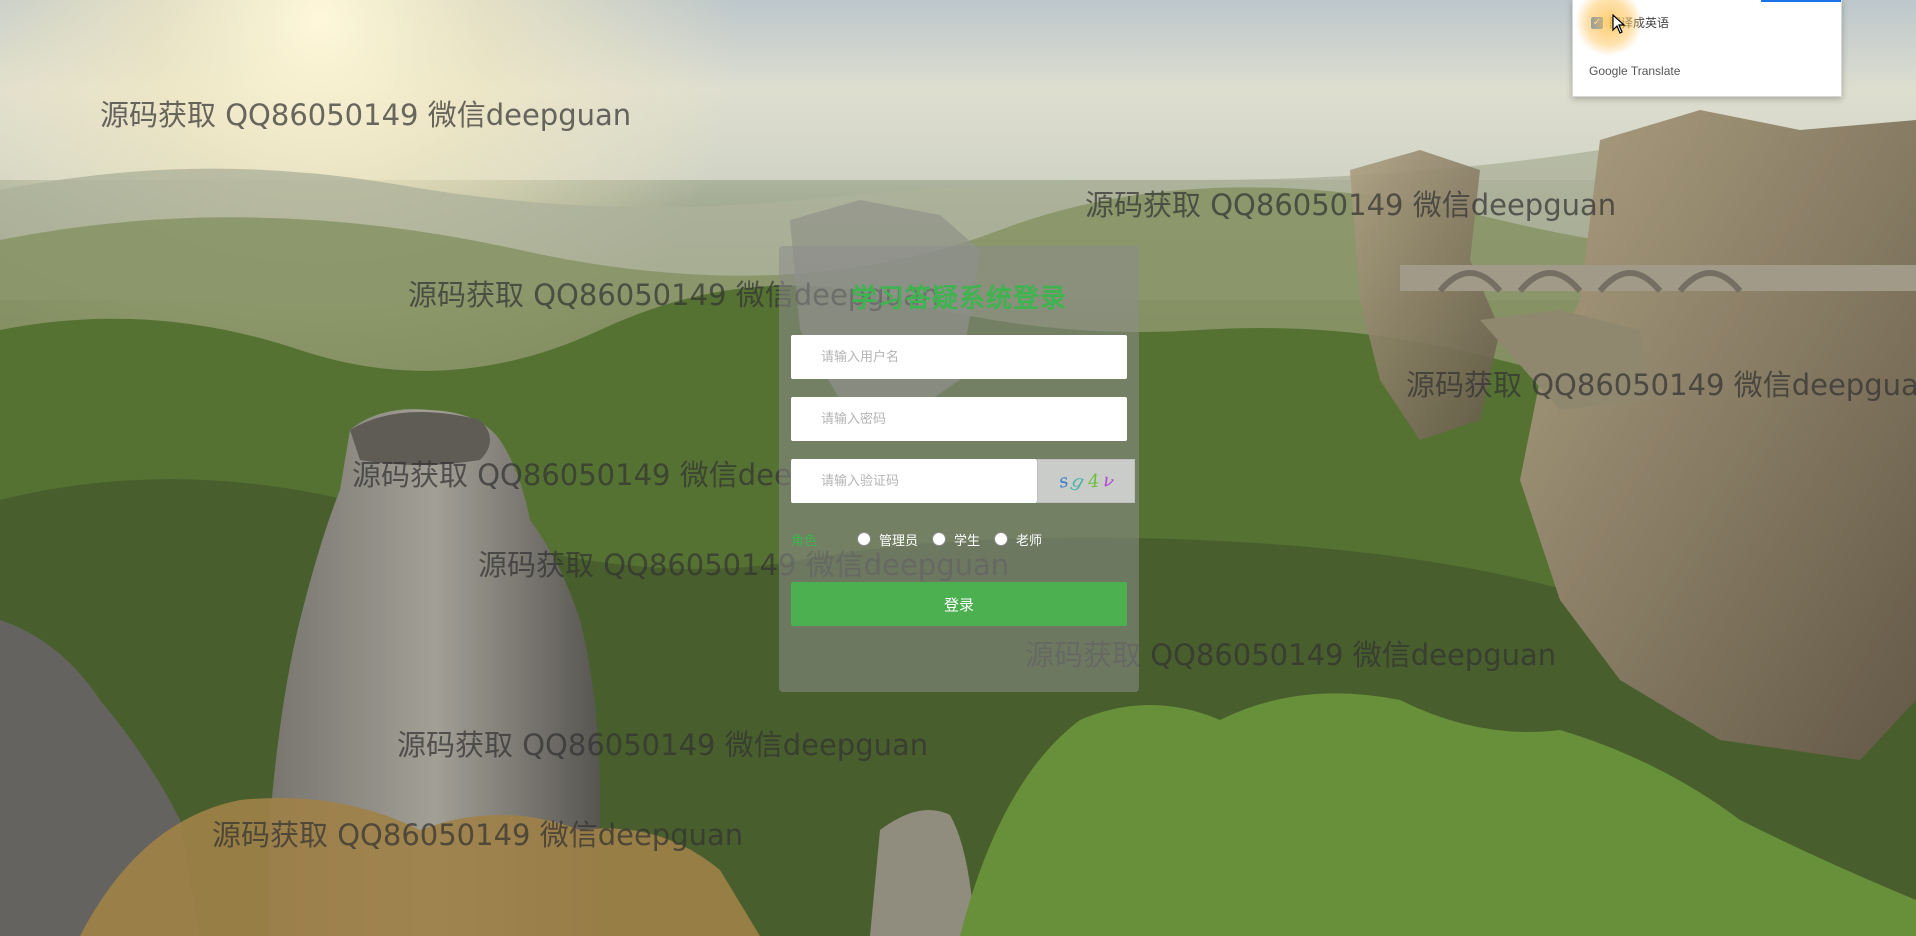 The height and width of the screenshot is (936, 1916). What do you see at coordinates (864, 539) in the screenshot?
I see `role-radio-admin` at bounding box center [864, 539].